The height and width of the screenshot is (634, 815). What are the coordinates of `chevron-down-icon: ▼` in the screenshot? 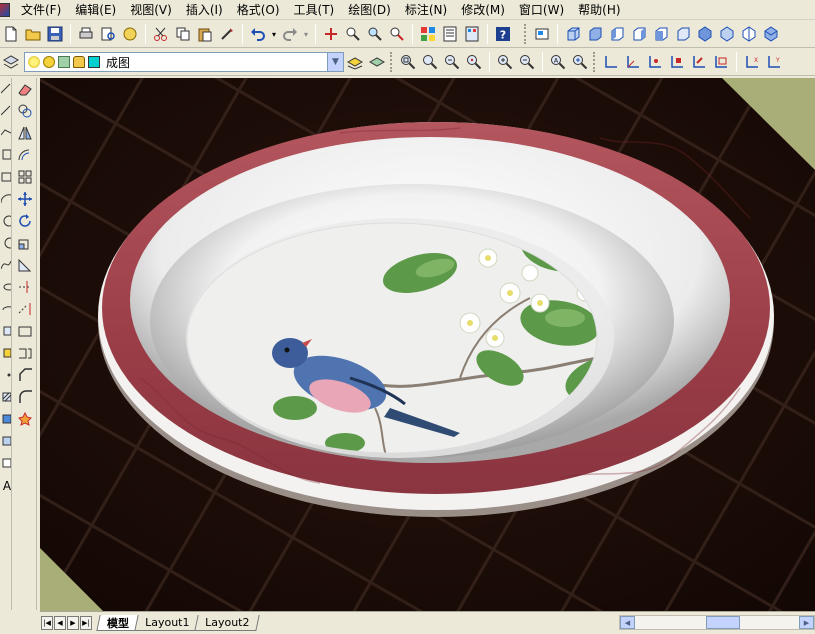 It's located at (335, 62).